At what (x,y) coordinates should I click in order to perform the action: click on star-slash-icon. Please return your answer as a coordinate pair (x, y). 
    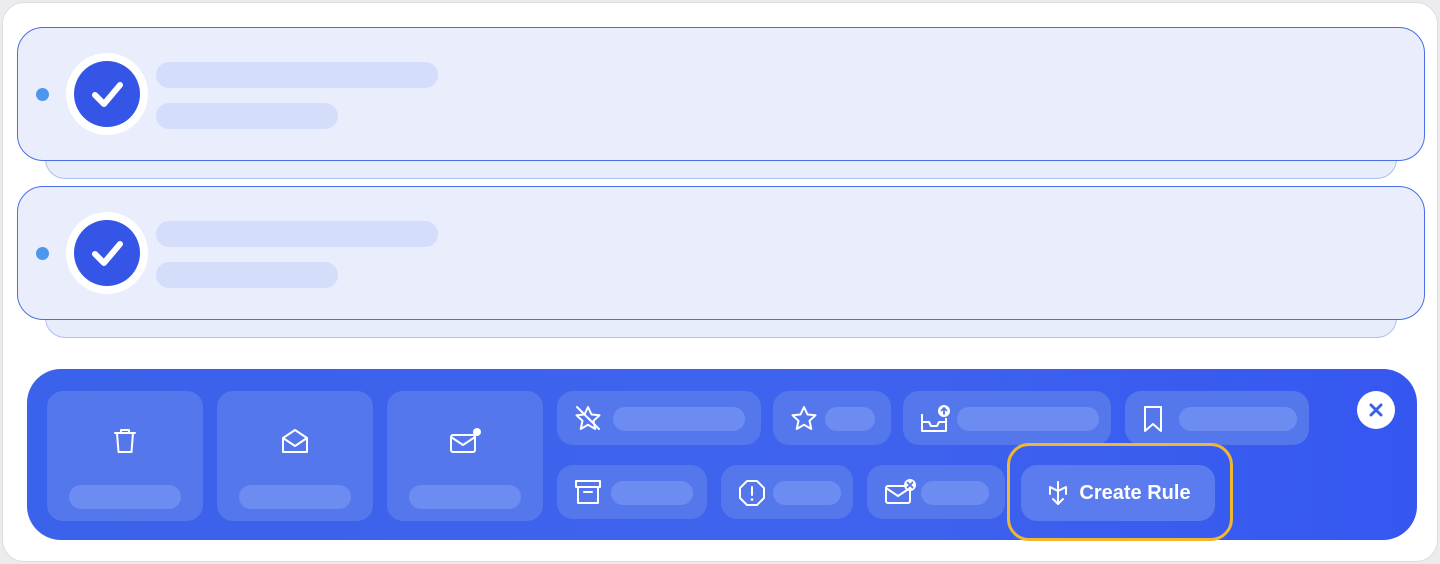
    Looking at the image, I should click on (588, 418).